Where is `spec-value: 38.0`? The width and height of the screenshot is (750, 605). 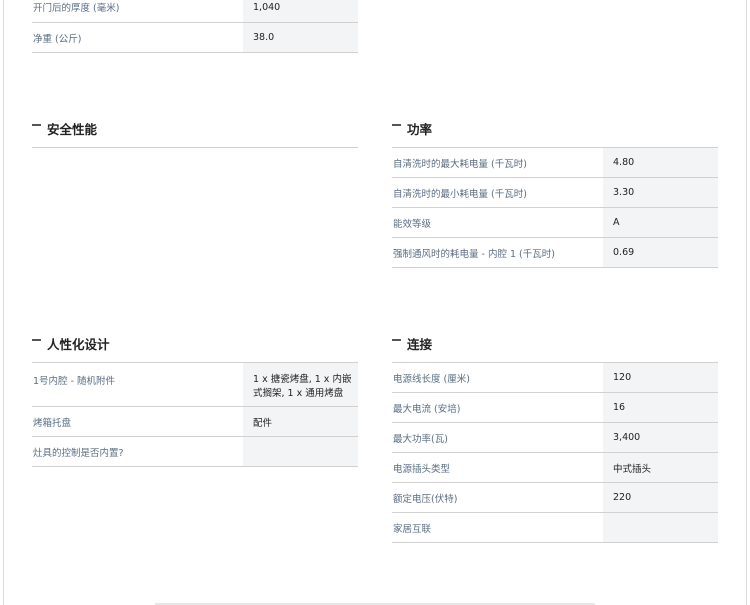 spec-value: 38.0 is located at coordinates (300, 37).